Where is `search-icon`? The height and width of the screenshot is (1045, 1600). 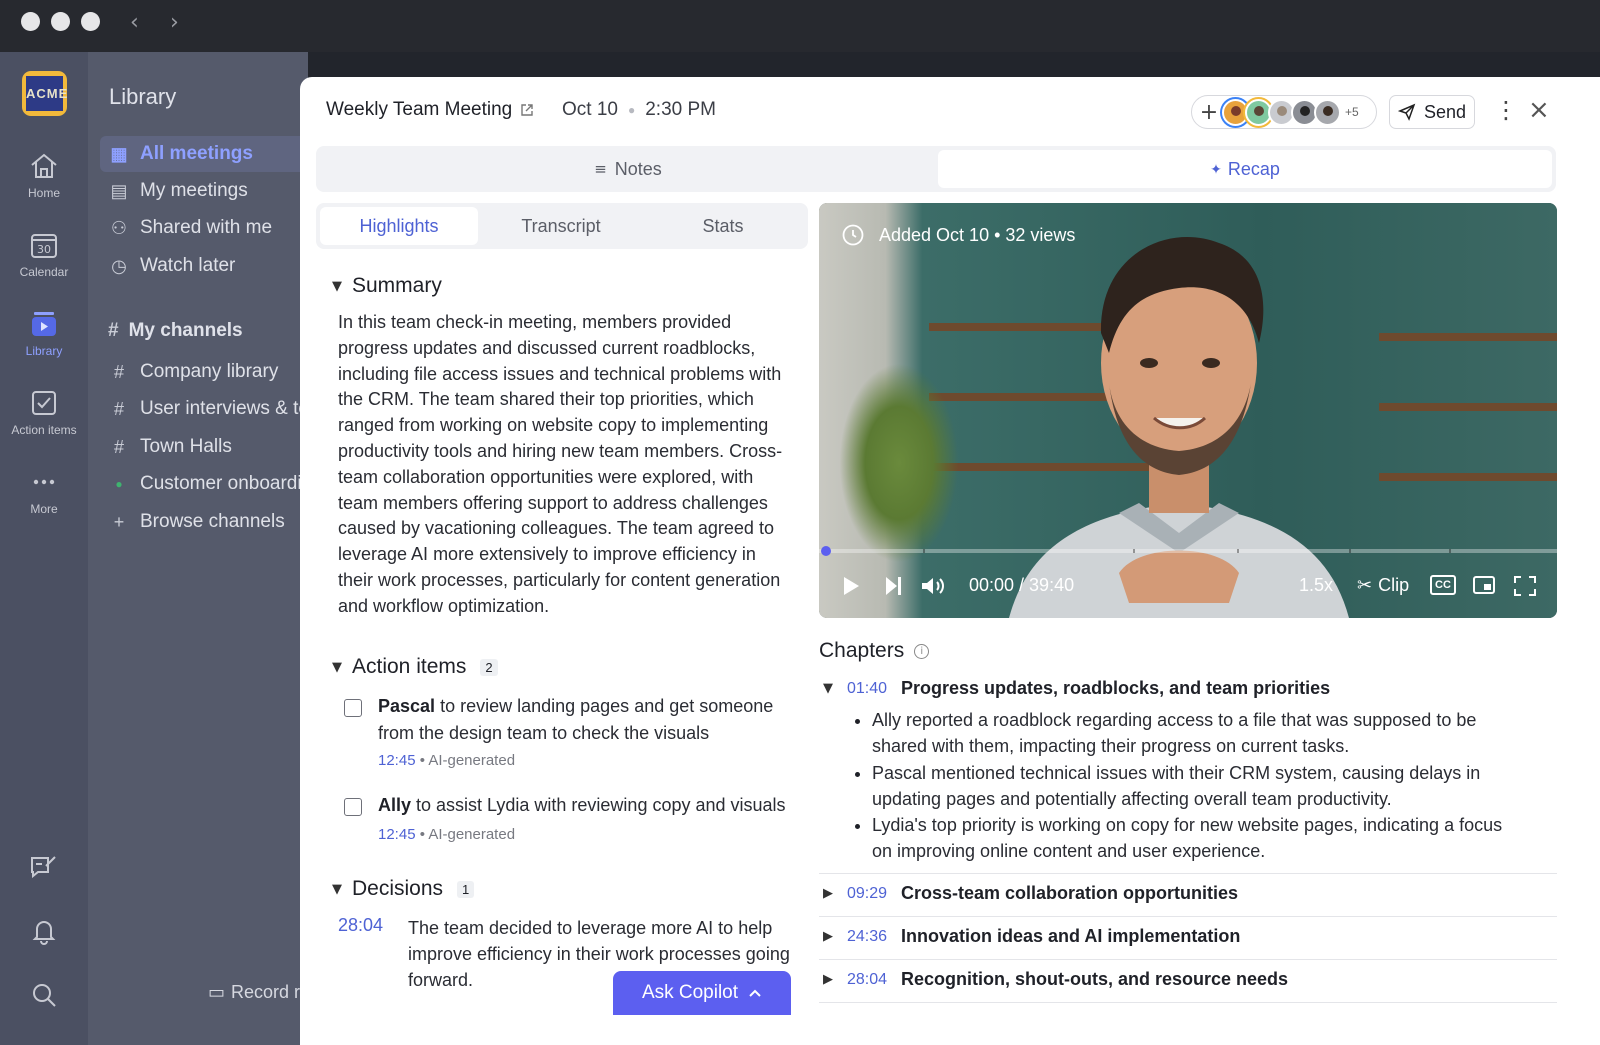
search-icon is located at coordinates (44, 995).